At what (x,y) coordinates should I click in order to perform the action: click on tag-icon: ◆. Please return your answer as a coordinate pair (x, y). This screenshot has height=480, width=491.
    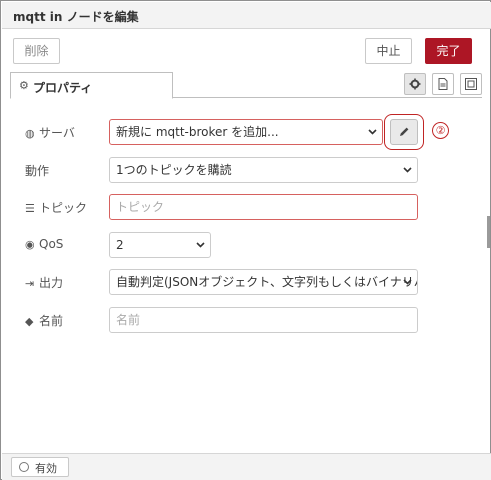
    Looking at the image, I should click on (29, 321).